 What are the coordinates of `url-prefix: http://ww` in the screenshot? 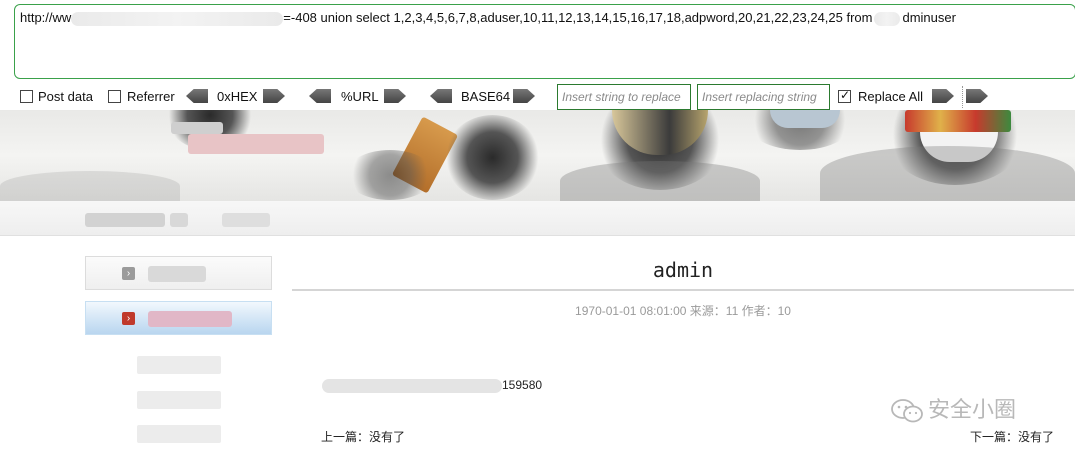 It's located at (46, 17).